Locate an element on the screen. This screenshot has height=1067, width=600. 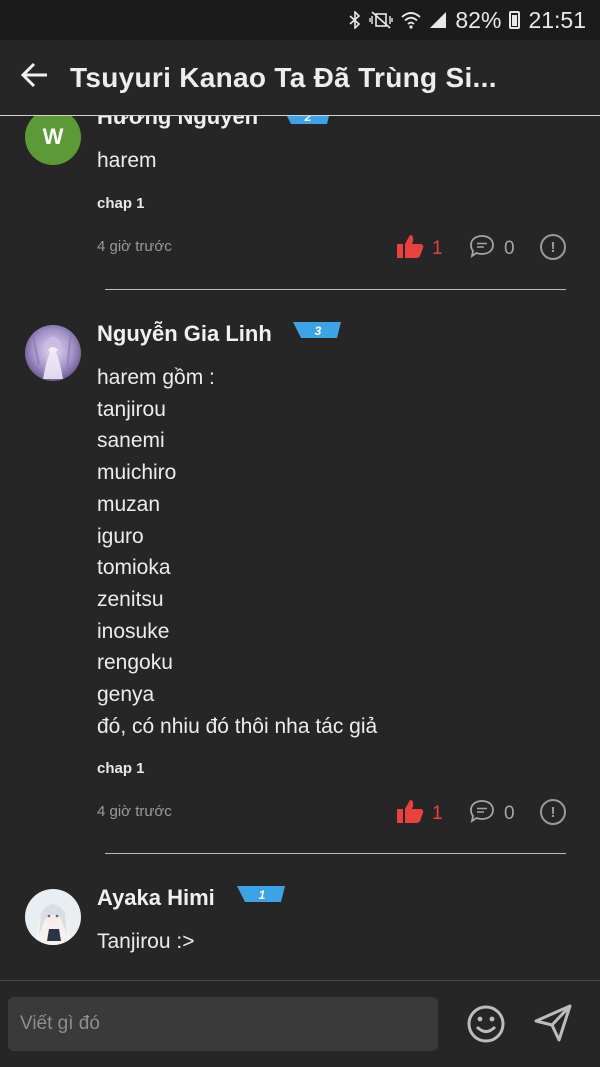
battery-icon is located at coordinates (515, 20).